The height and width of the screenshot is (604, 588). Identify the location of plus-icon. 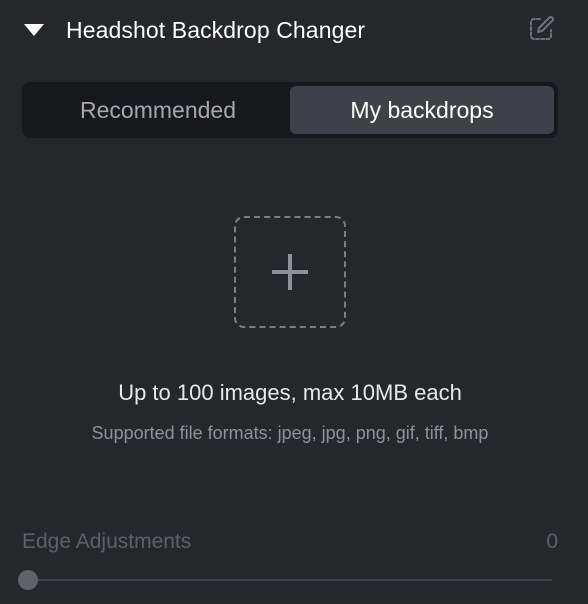
(290, 272).